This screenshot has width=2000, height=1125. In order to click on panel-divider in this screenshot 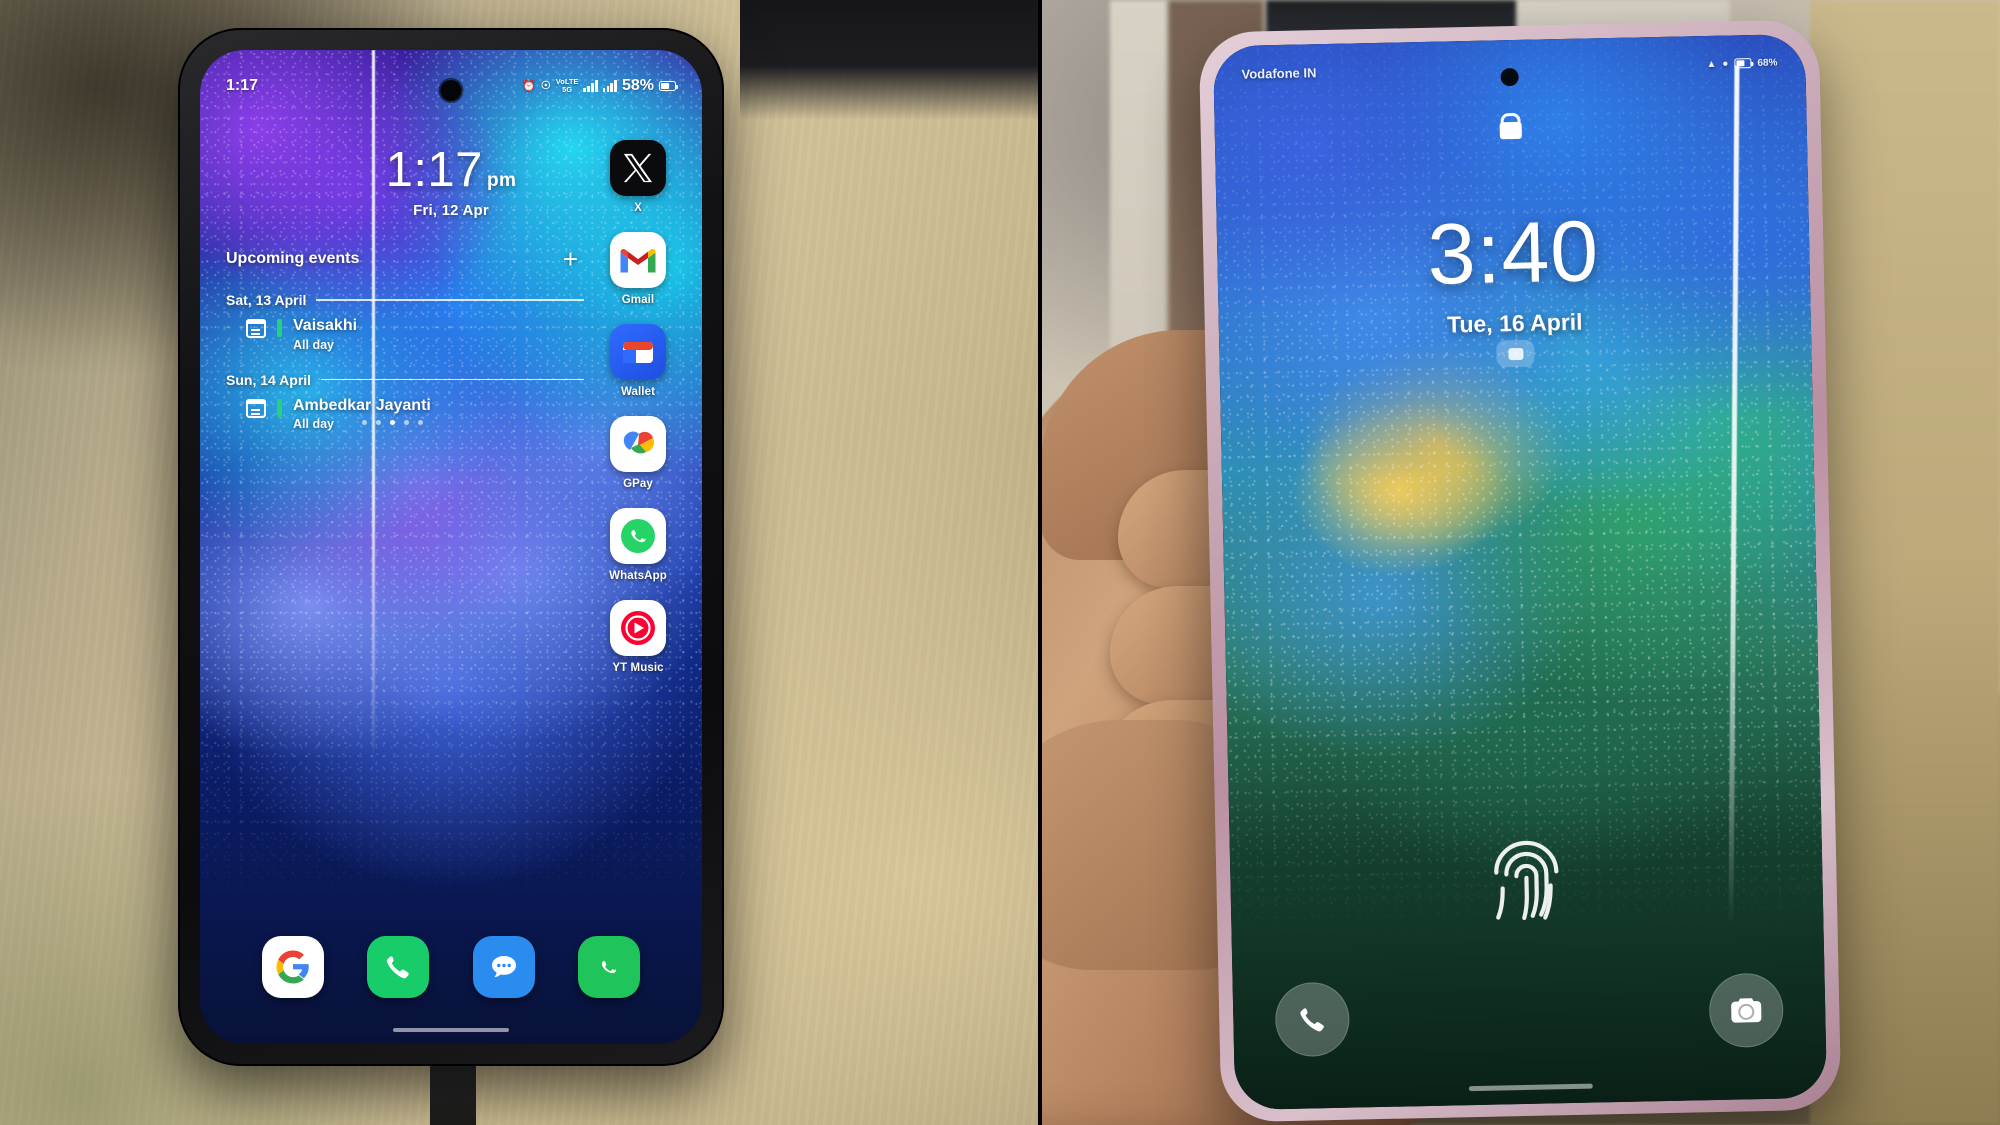, I will do `click(1040, 562)`.